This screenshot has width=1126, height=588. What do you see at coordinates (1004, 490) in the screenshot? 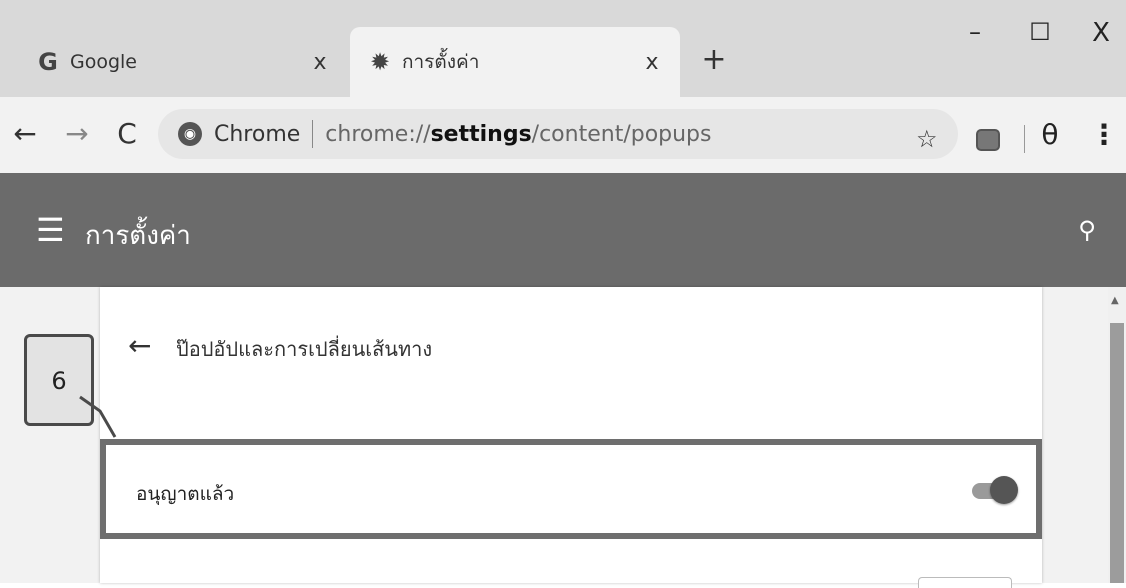
I see `toggle-knob` at bounding box center [1004, 490].